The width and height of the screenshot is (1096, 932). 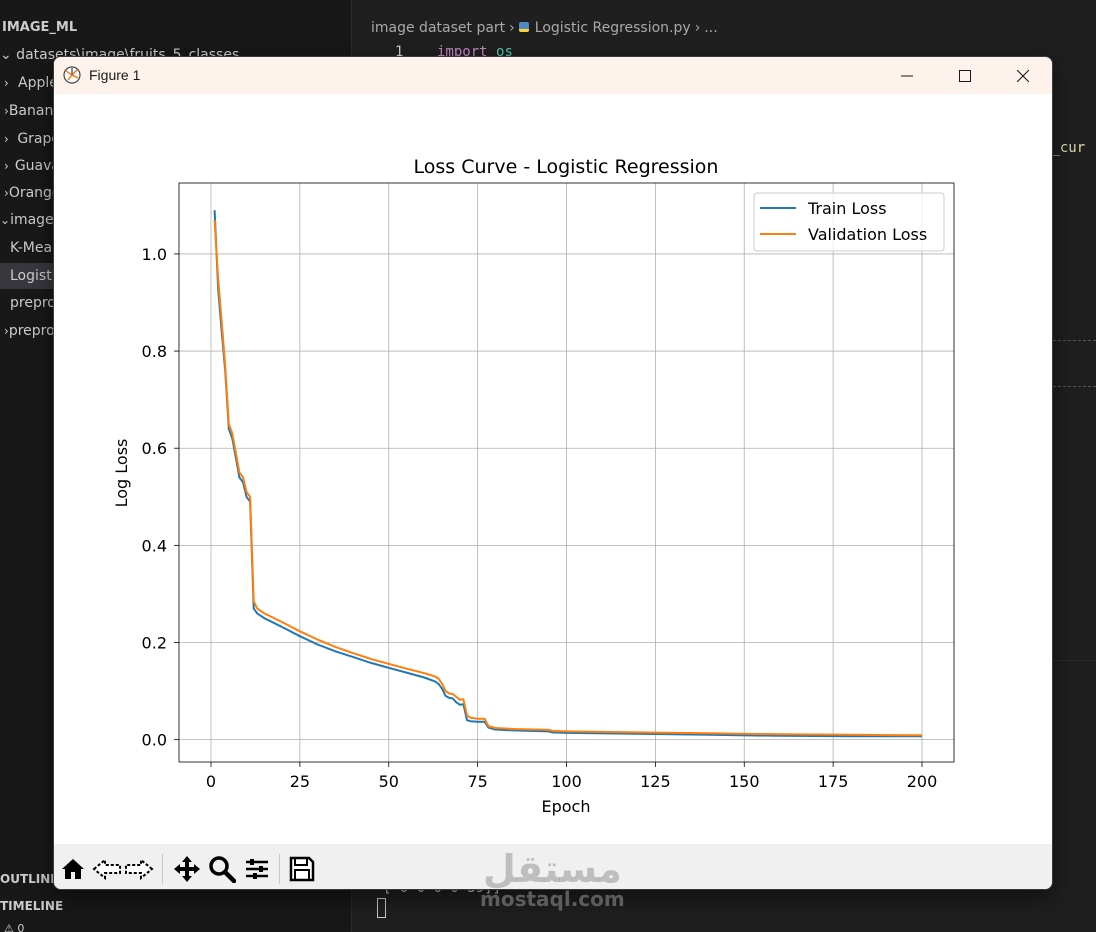 I want to click on explorer-title: IMAGE_ML, so click(x=40, y=27).